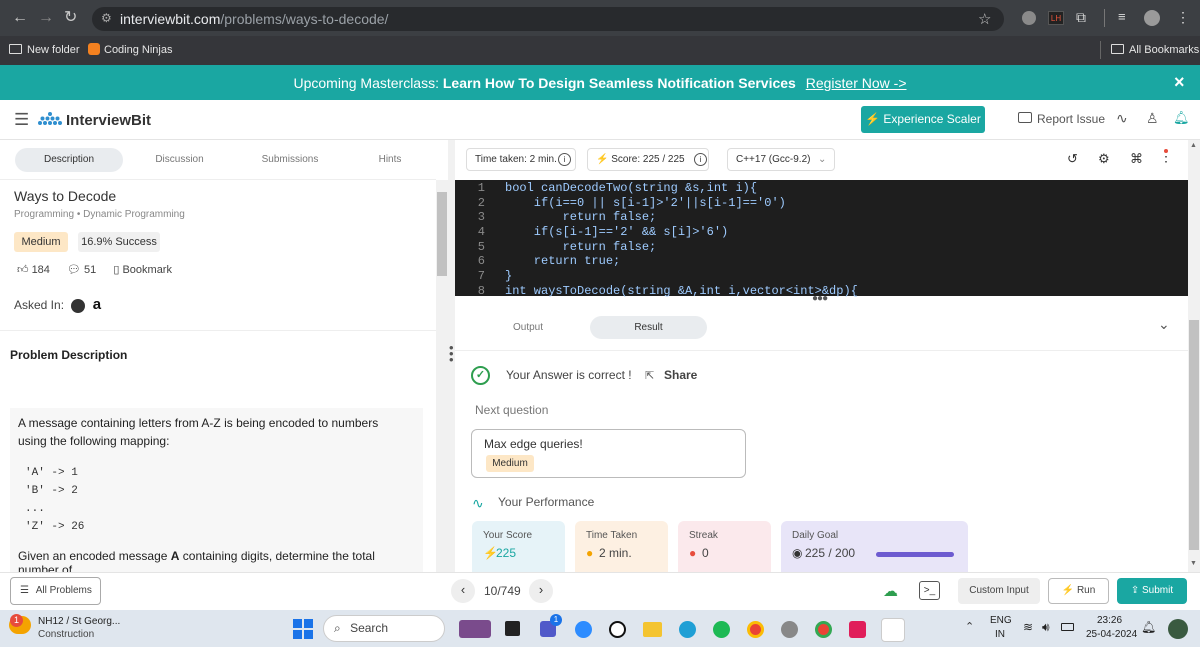  I want to click on right-scrollbar: ▲ ▼, so click(1194, 356).